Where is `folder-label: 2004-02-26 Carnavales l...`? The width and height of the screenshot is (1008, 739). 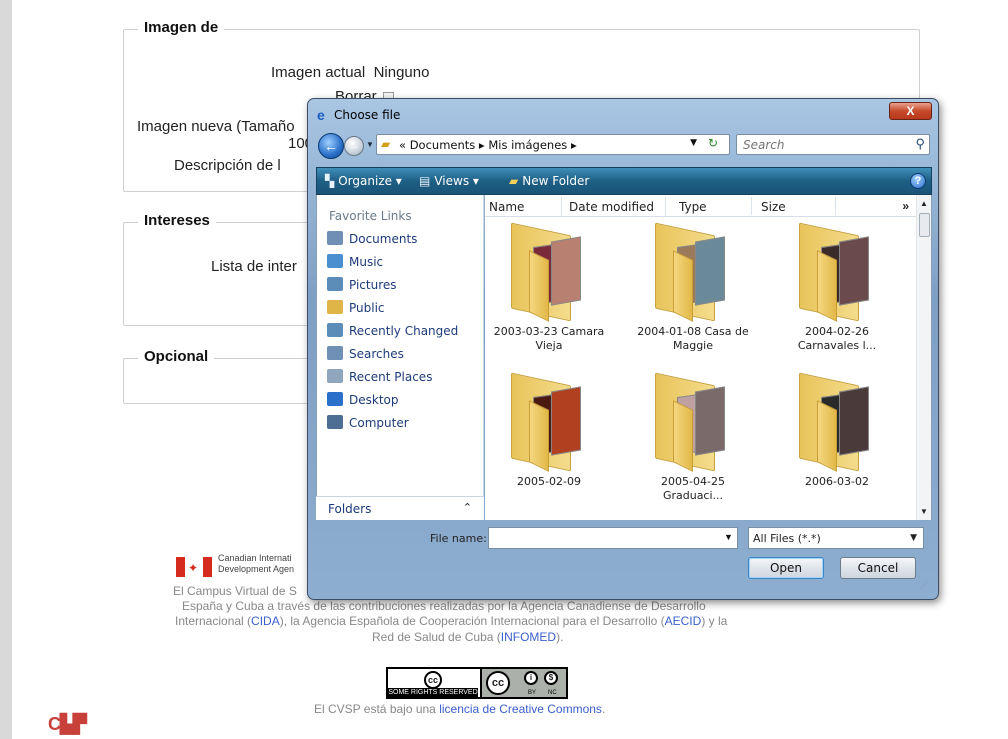 folder-label: 2004-02-26 Carnavales l... is located at coordinates (837, 338).